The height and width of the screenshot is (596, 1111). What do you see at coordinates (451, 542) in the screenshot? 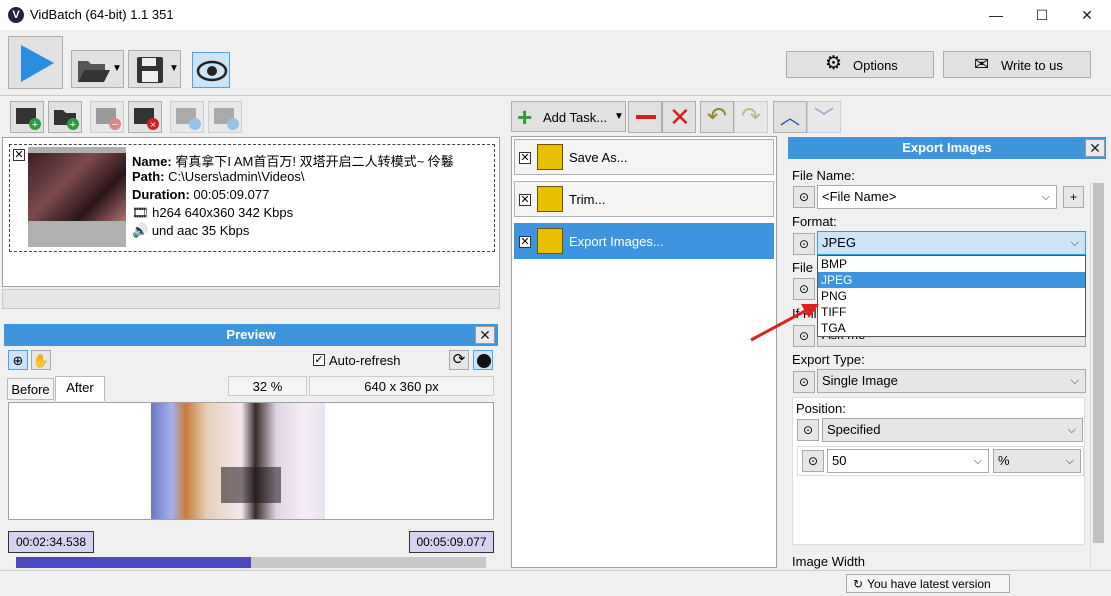
I see `end-time-badge: 00:05:09.077` at bounding box center [451, 542].